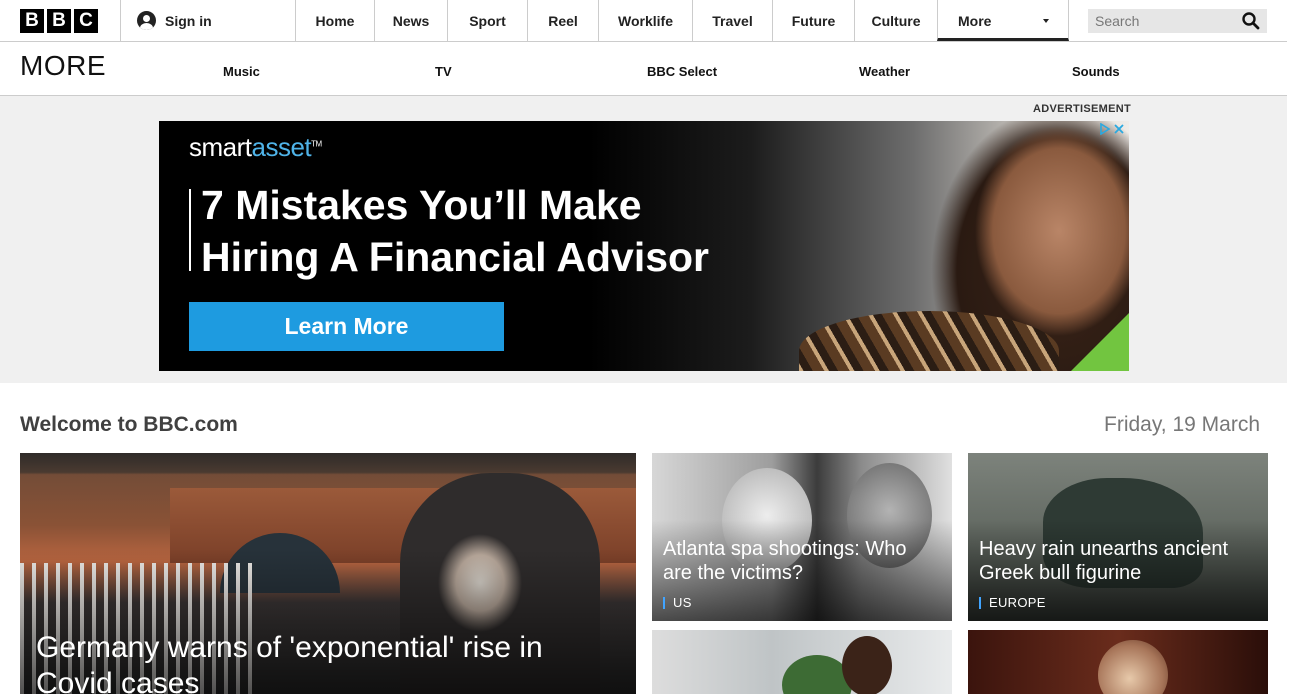 The height and width of the screenshot is (694, 1304). What do you see at coordinates (86, 21) in the screenshot?
I see `logo-letter-c: C` at bounding box center [86, 21].